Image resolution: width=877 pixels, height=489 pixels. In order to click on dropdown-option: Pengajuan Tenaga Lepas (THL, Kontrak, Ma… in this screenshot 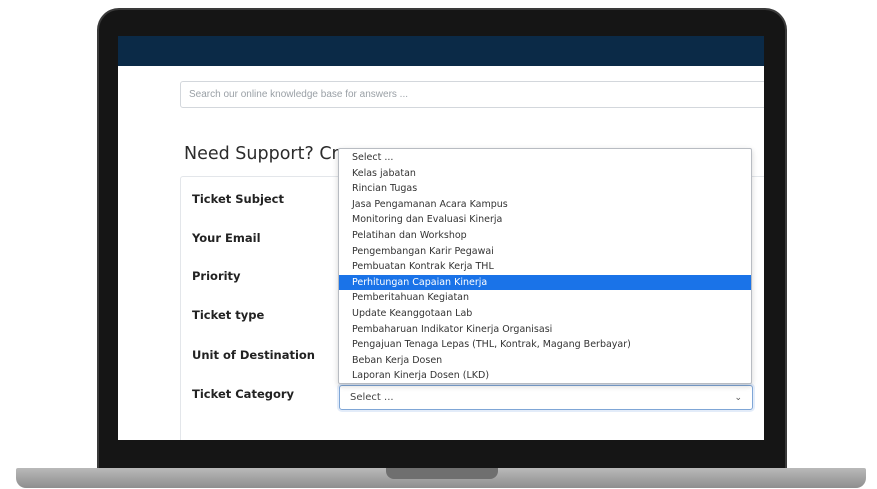, I will do `click(545, 345)`.